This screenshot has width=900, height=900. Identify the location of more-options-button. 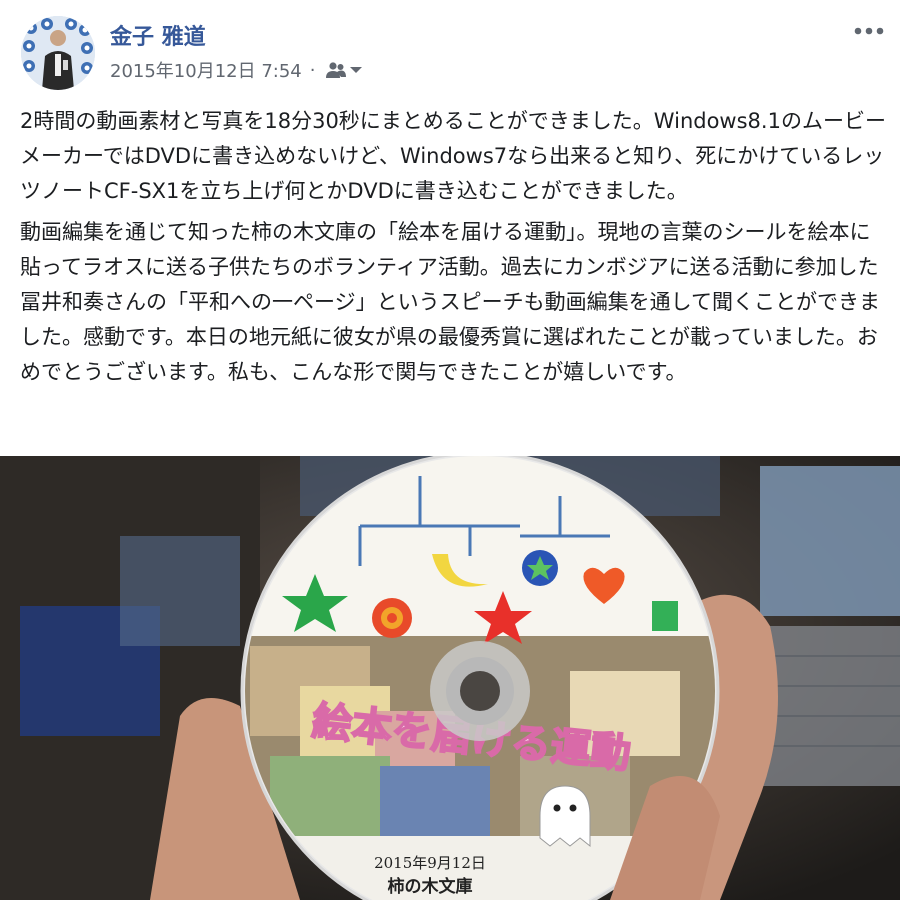
(869, 31).